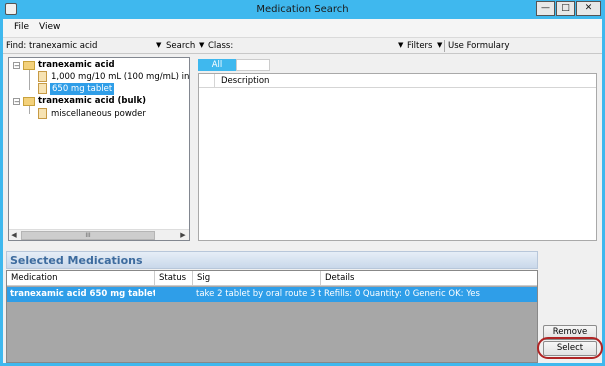 This screenshot has height=366, width=605. Describe the element at coordinates (444, 46) in the screenshot. I see `toolbar-separator` at that location.